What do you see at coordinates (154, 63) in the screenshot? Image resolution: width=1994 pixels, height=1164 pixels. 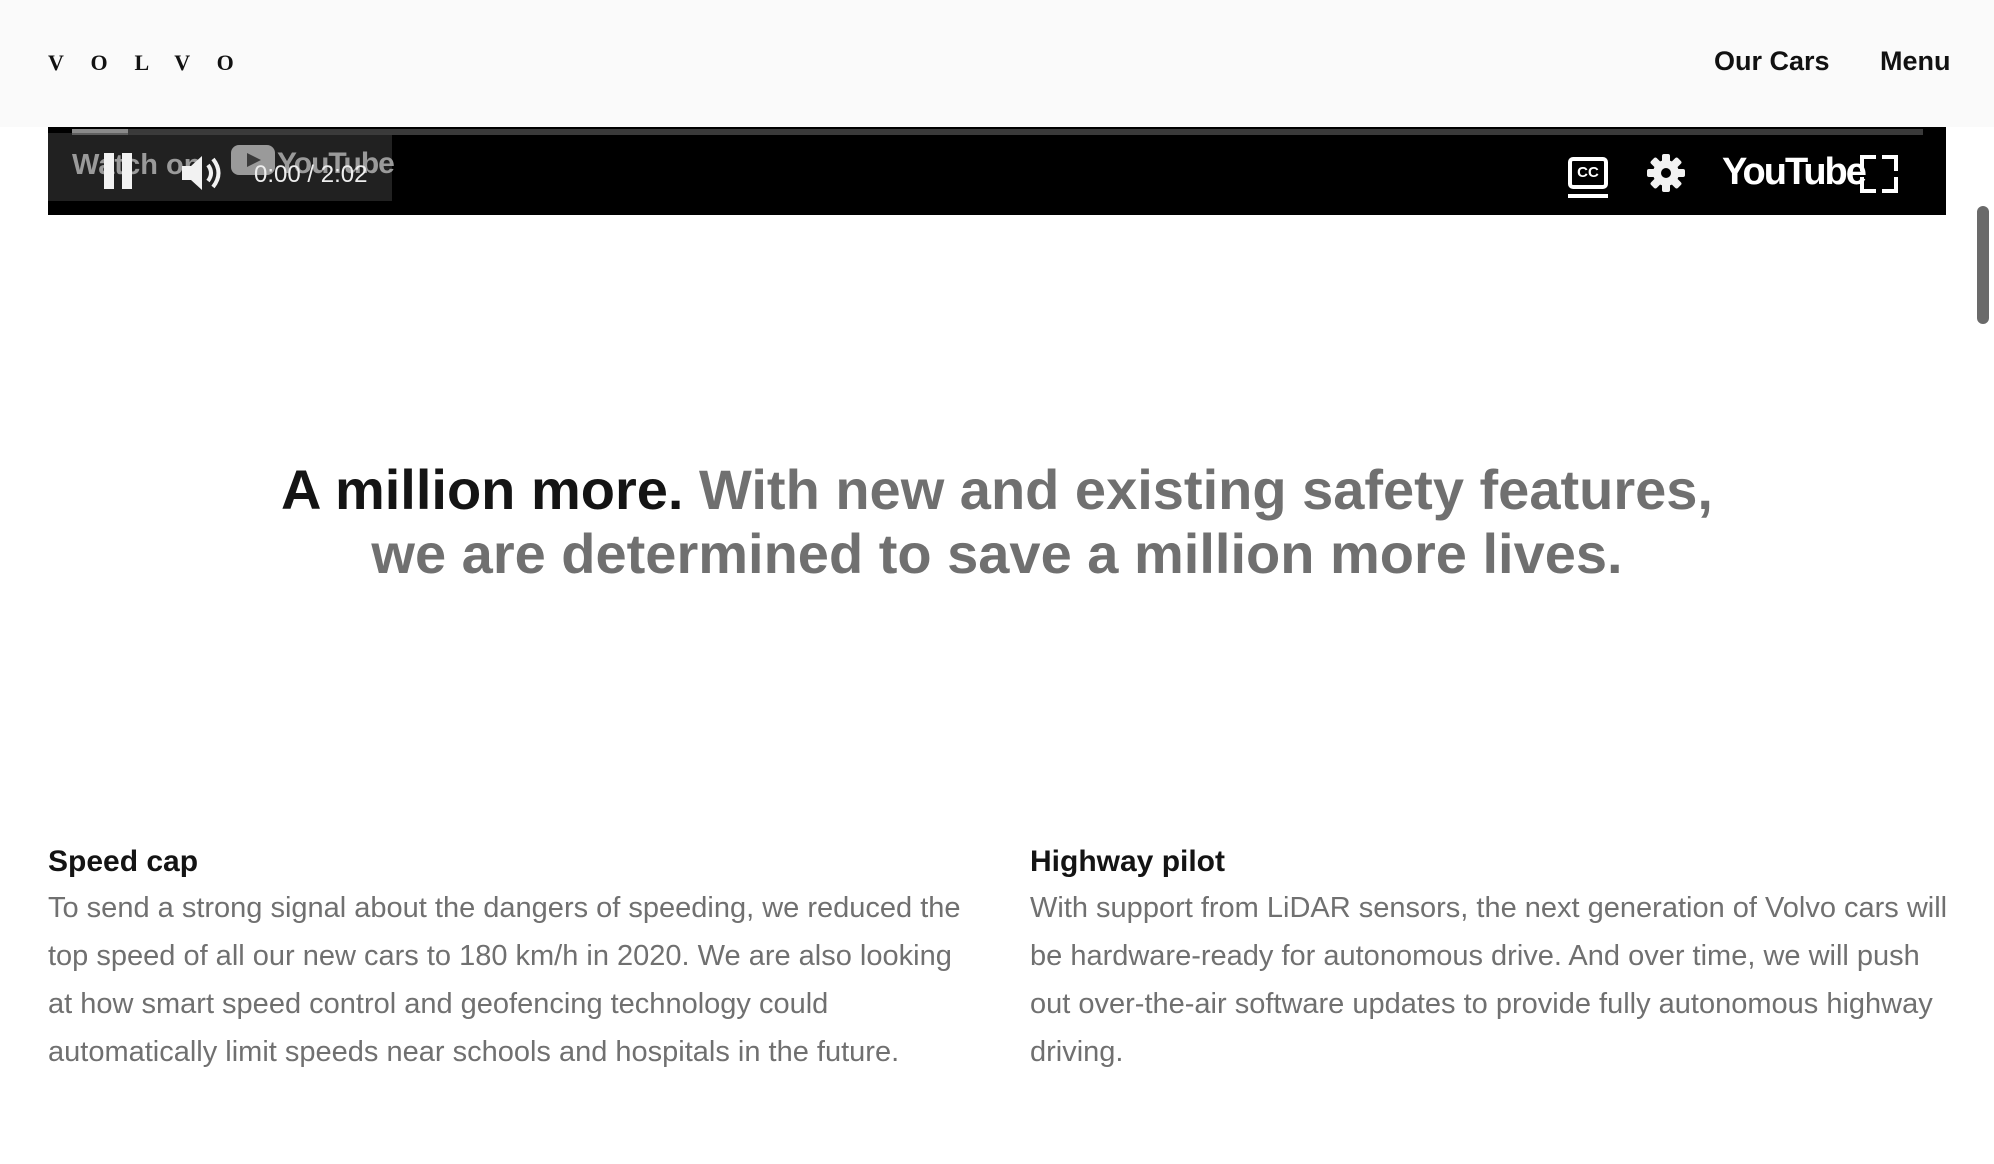 I see `volvo-logo: VOLVO` at bounding box center [154, 63].